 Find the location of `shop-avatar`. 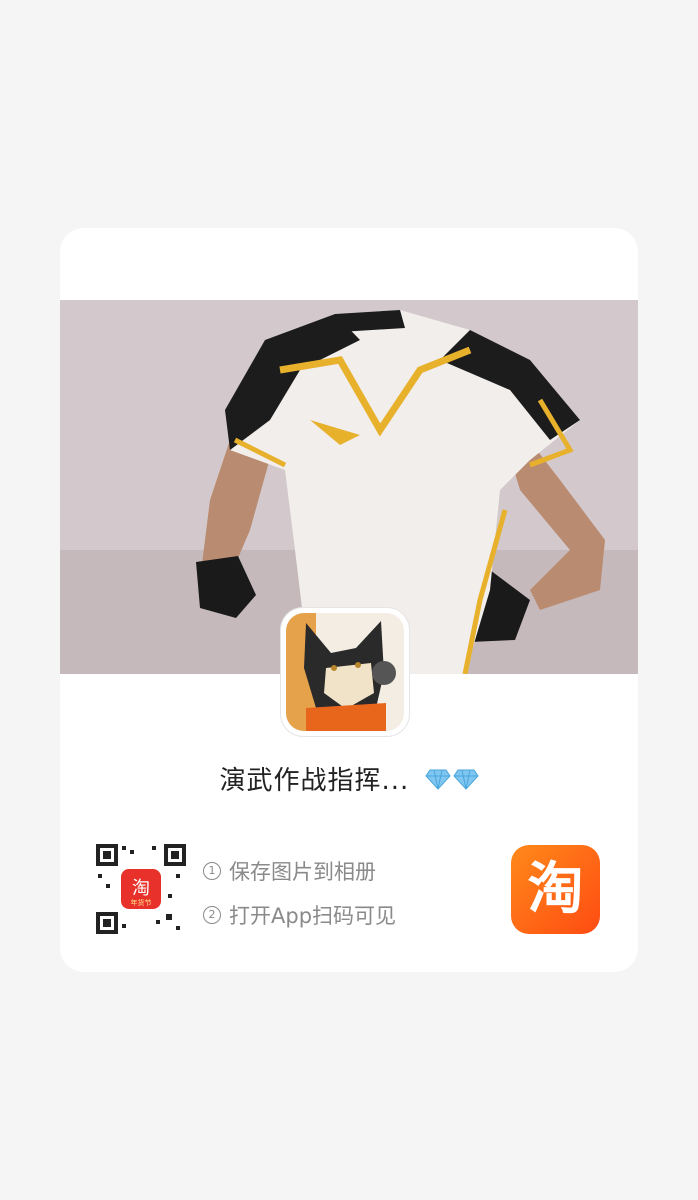

shop-avatar is located at coordinates (345, 672).